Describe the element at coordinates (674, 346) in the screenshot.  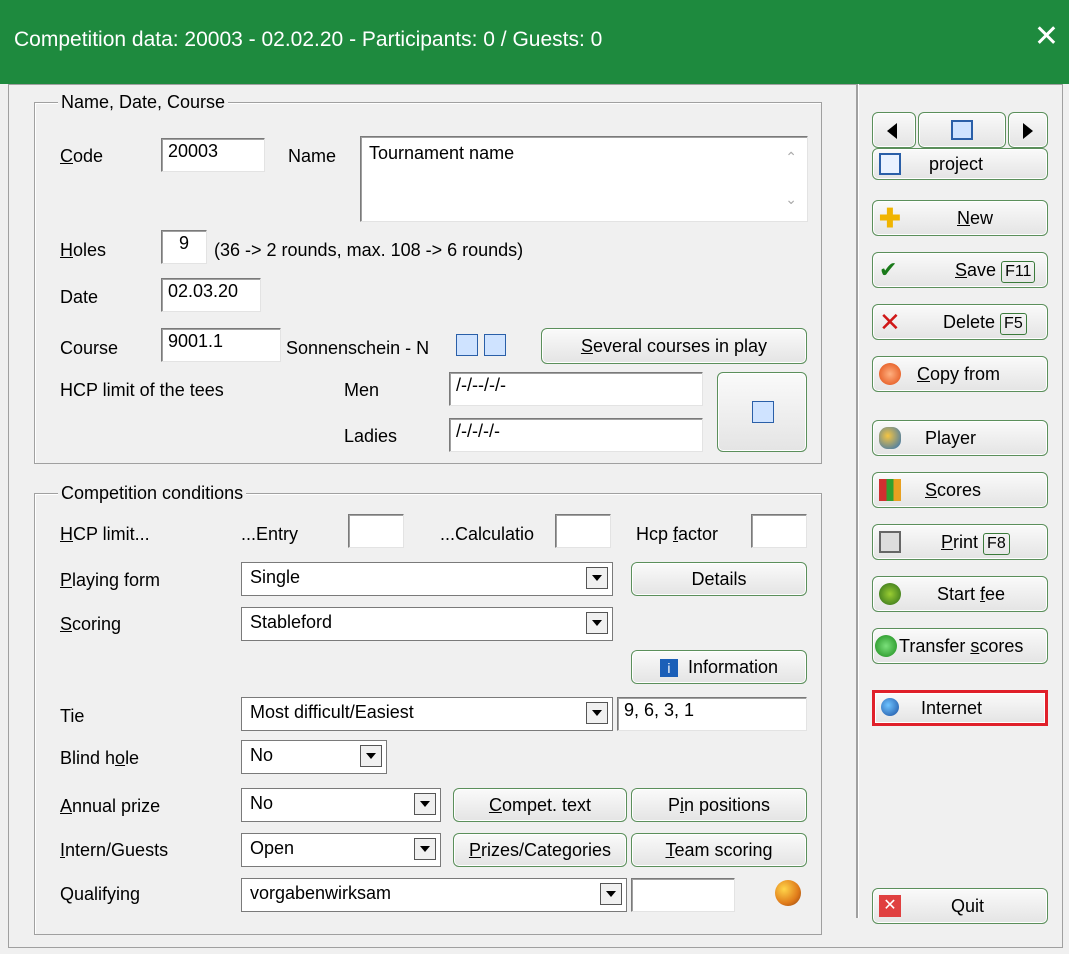
I see `several-courses-button: Several courses in play` at that location.